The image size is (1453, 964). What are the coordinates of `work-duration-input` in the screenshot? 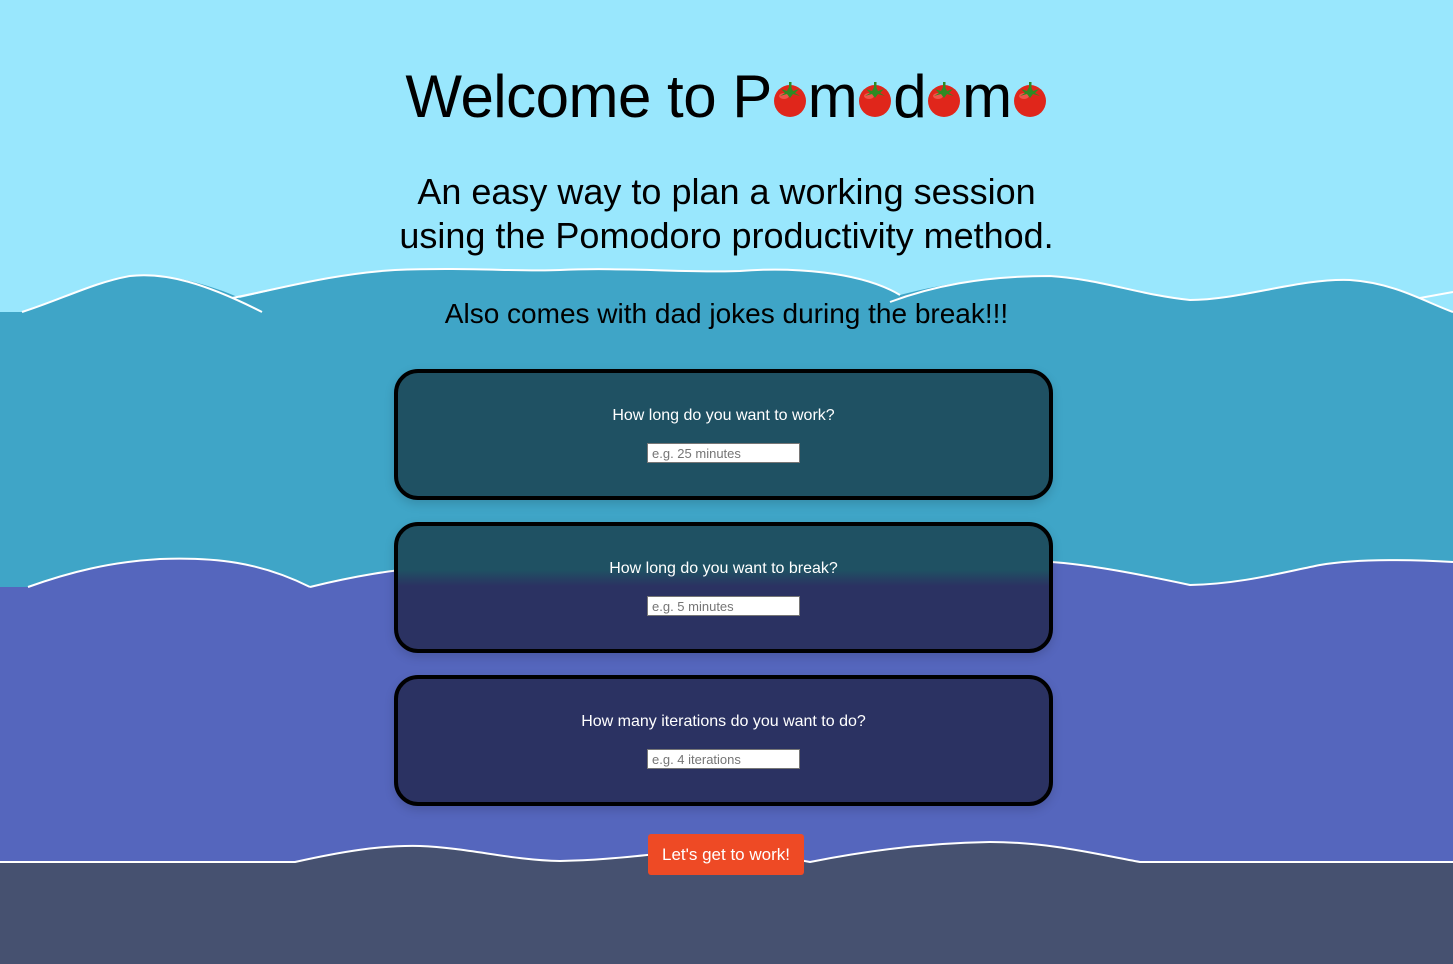 It's located at (723, 453).